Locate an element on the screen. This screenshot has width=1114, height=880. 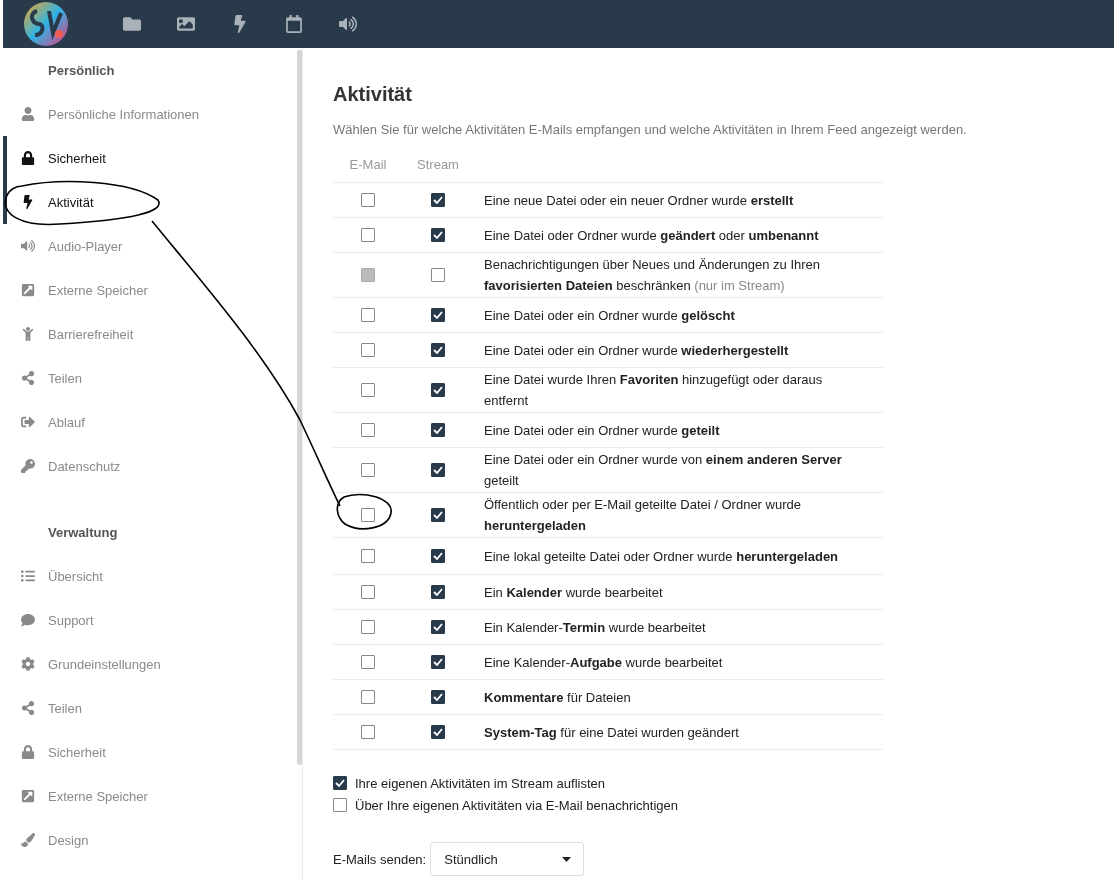
activity-label: Kommentare für Dateien is located at coordinates (557, 697).